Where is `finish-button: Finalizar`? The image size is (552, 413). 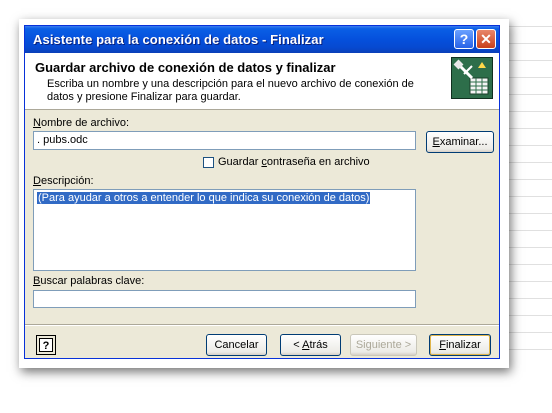
finish-button: Finalizar is located at coordinates (460, 345).